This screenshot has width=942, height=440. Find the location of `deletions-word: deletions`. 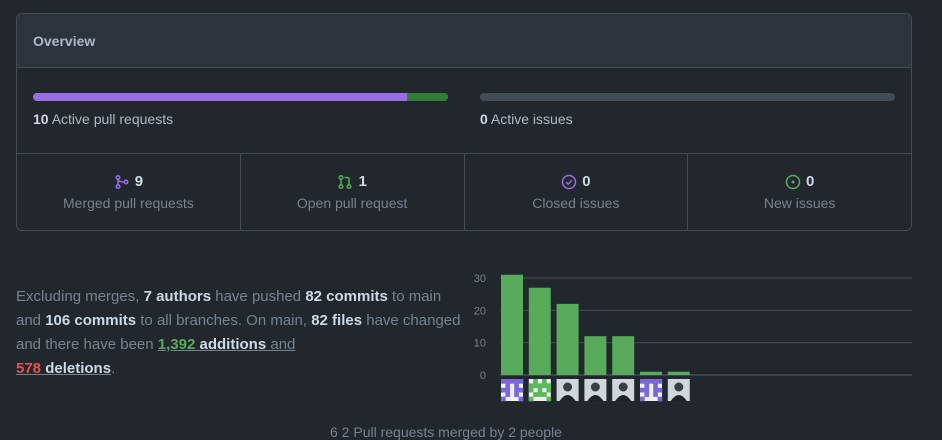

deletions-word: deletions is located at coordinates (78, 368).